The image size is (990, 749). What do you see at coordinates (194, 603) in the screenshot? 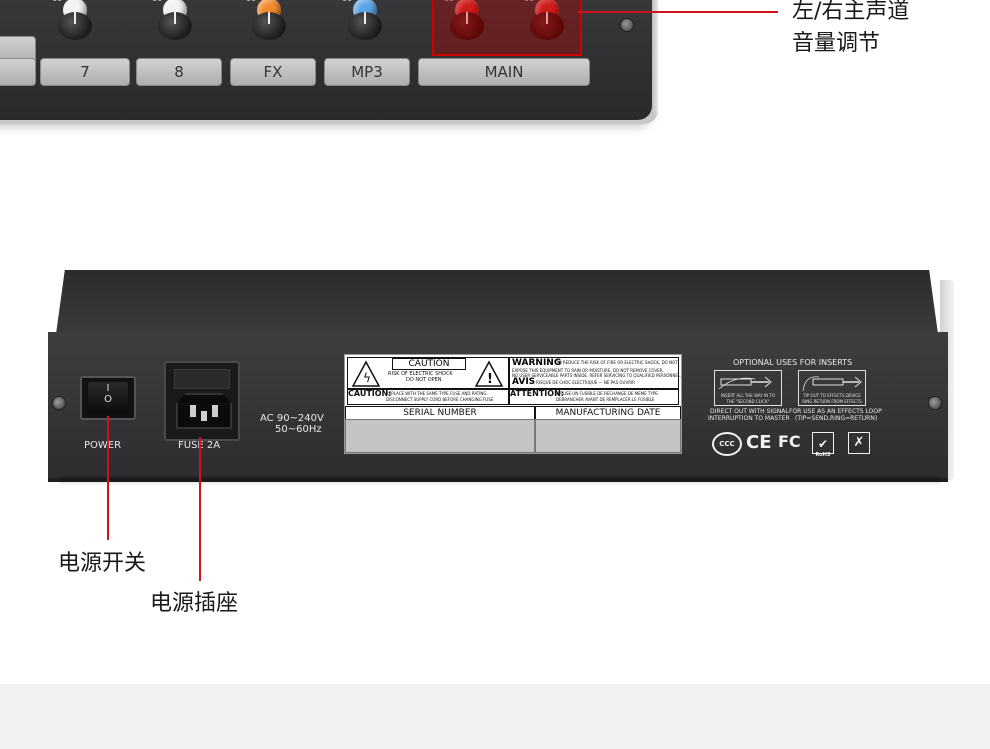
I see `callout-power-socket: 电源插座` at bounding box center [194, 603].